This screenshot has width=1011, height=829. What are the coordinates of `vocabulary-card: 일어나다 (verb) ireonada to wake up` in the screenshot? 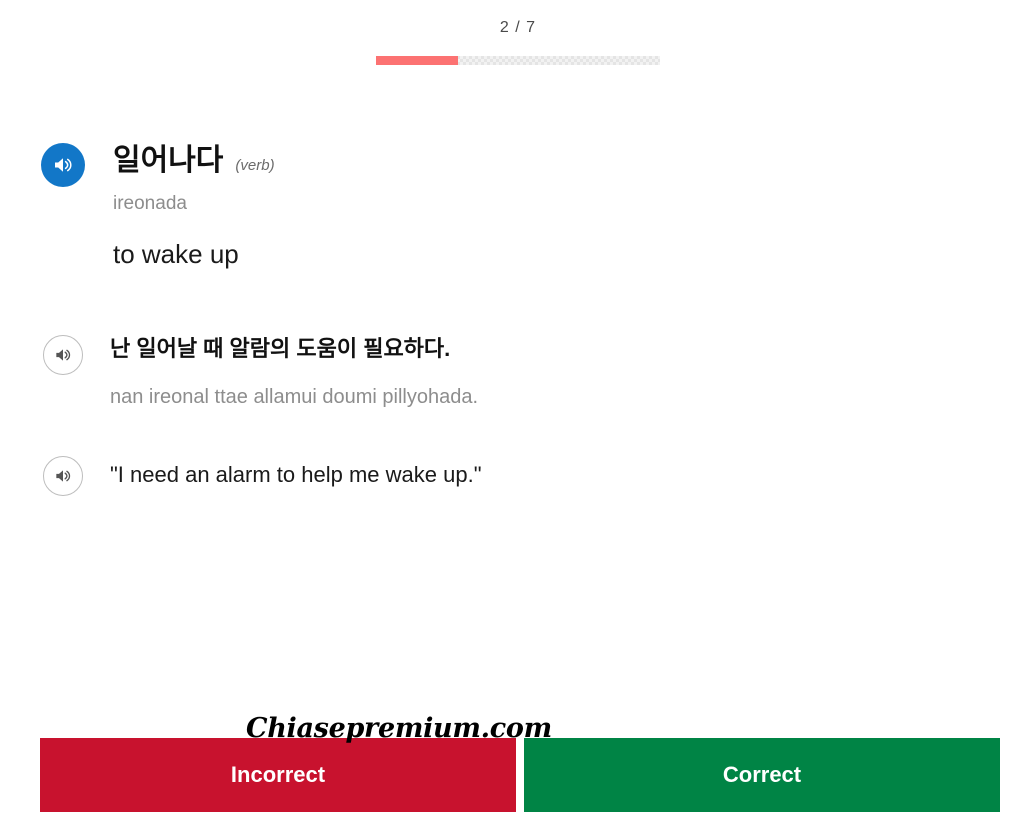 It's located at (158, 206).